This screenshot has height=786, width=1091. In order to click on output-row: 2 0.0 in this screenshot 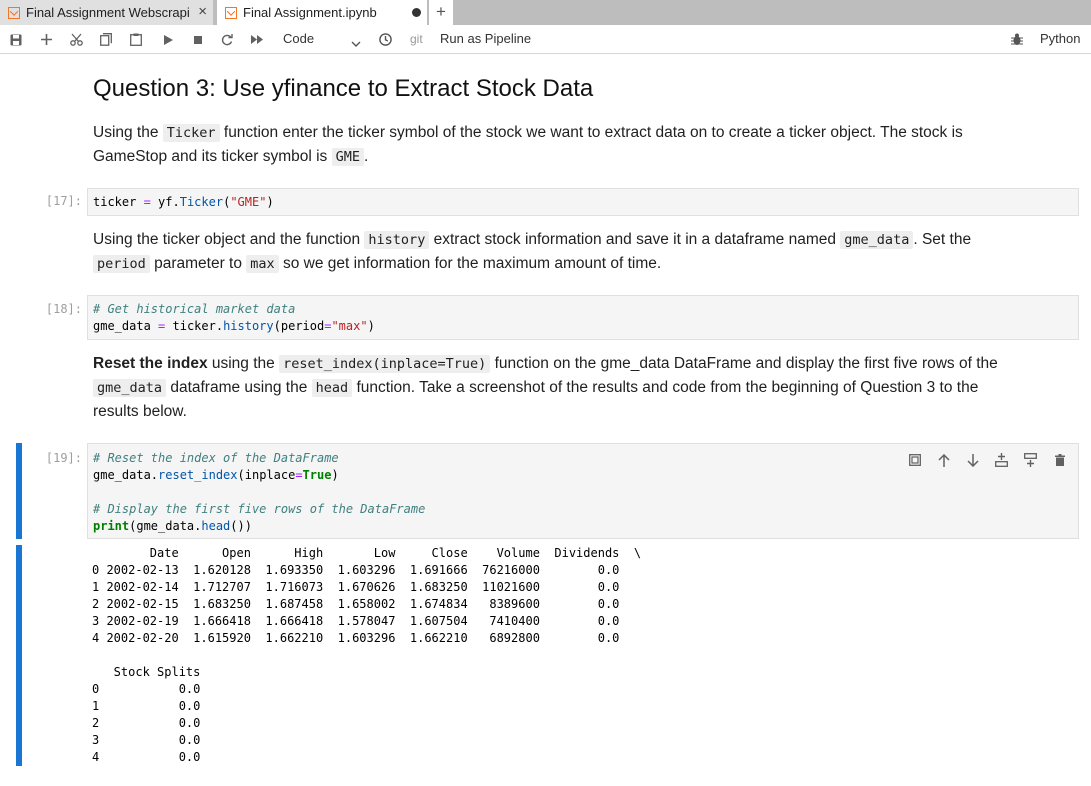, I will do `click(146, 723)`.